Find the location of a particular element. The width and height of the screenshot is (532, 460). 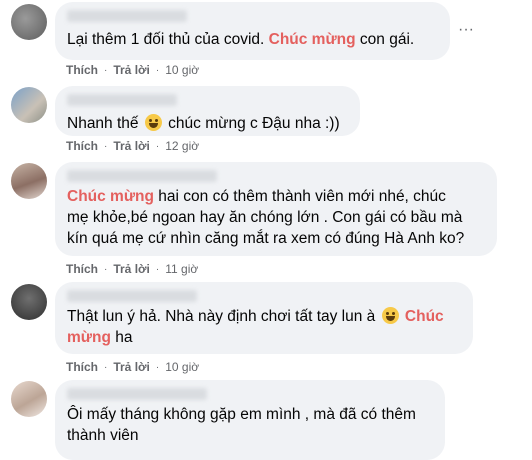

more-horizontal-icon: ··· is located at coordinates (466, 30).